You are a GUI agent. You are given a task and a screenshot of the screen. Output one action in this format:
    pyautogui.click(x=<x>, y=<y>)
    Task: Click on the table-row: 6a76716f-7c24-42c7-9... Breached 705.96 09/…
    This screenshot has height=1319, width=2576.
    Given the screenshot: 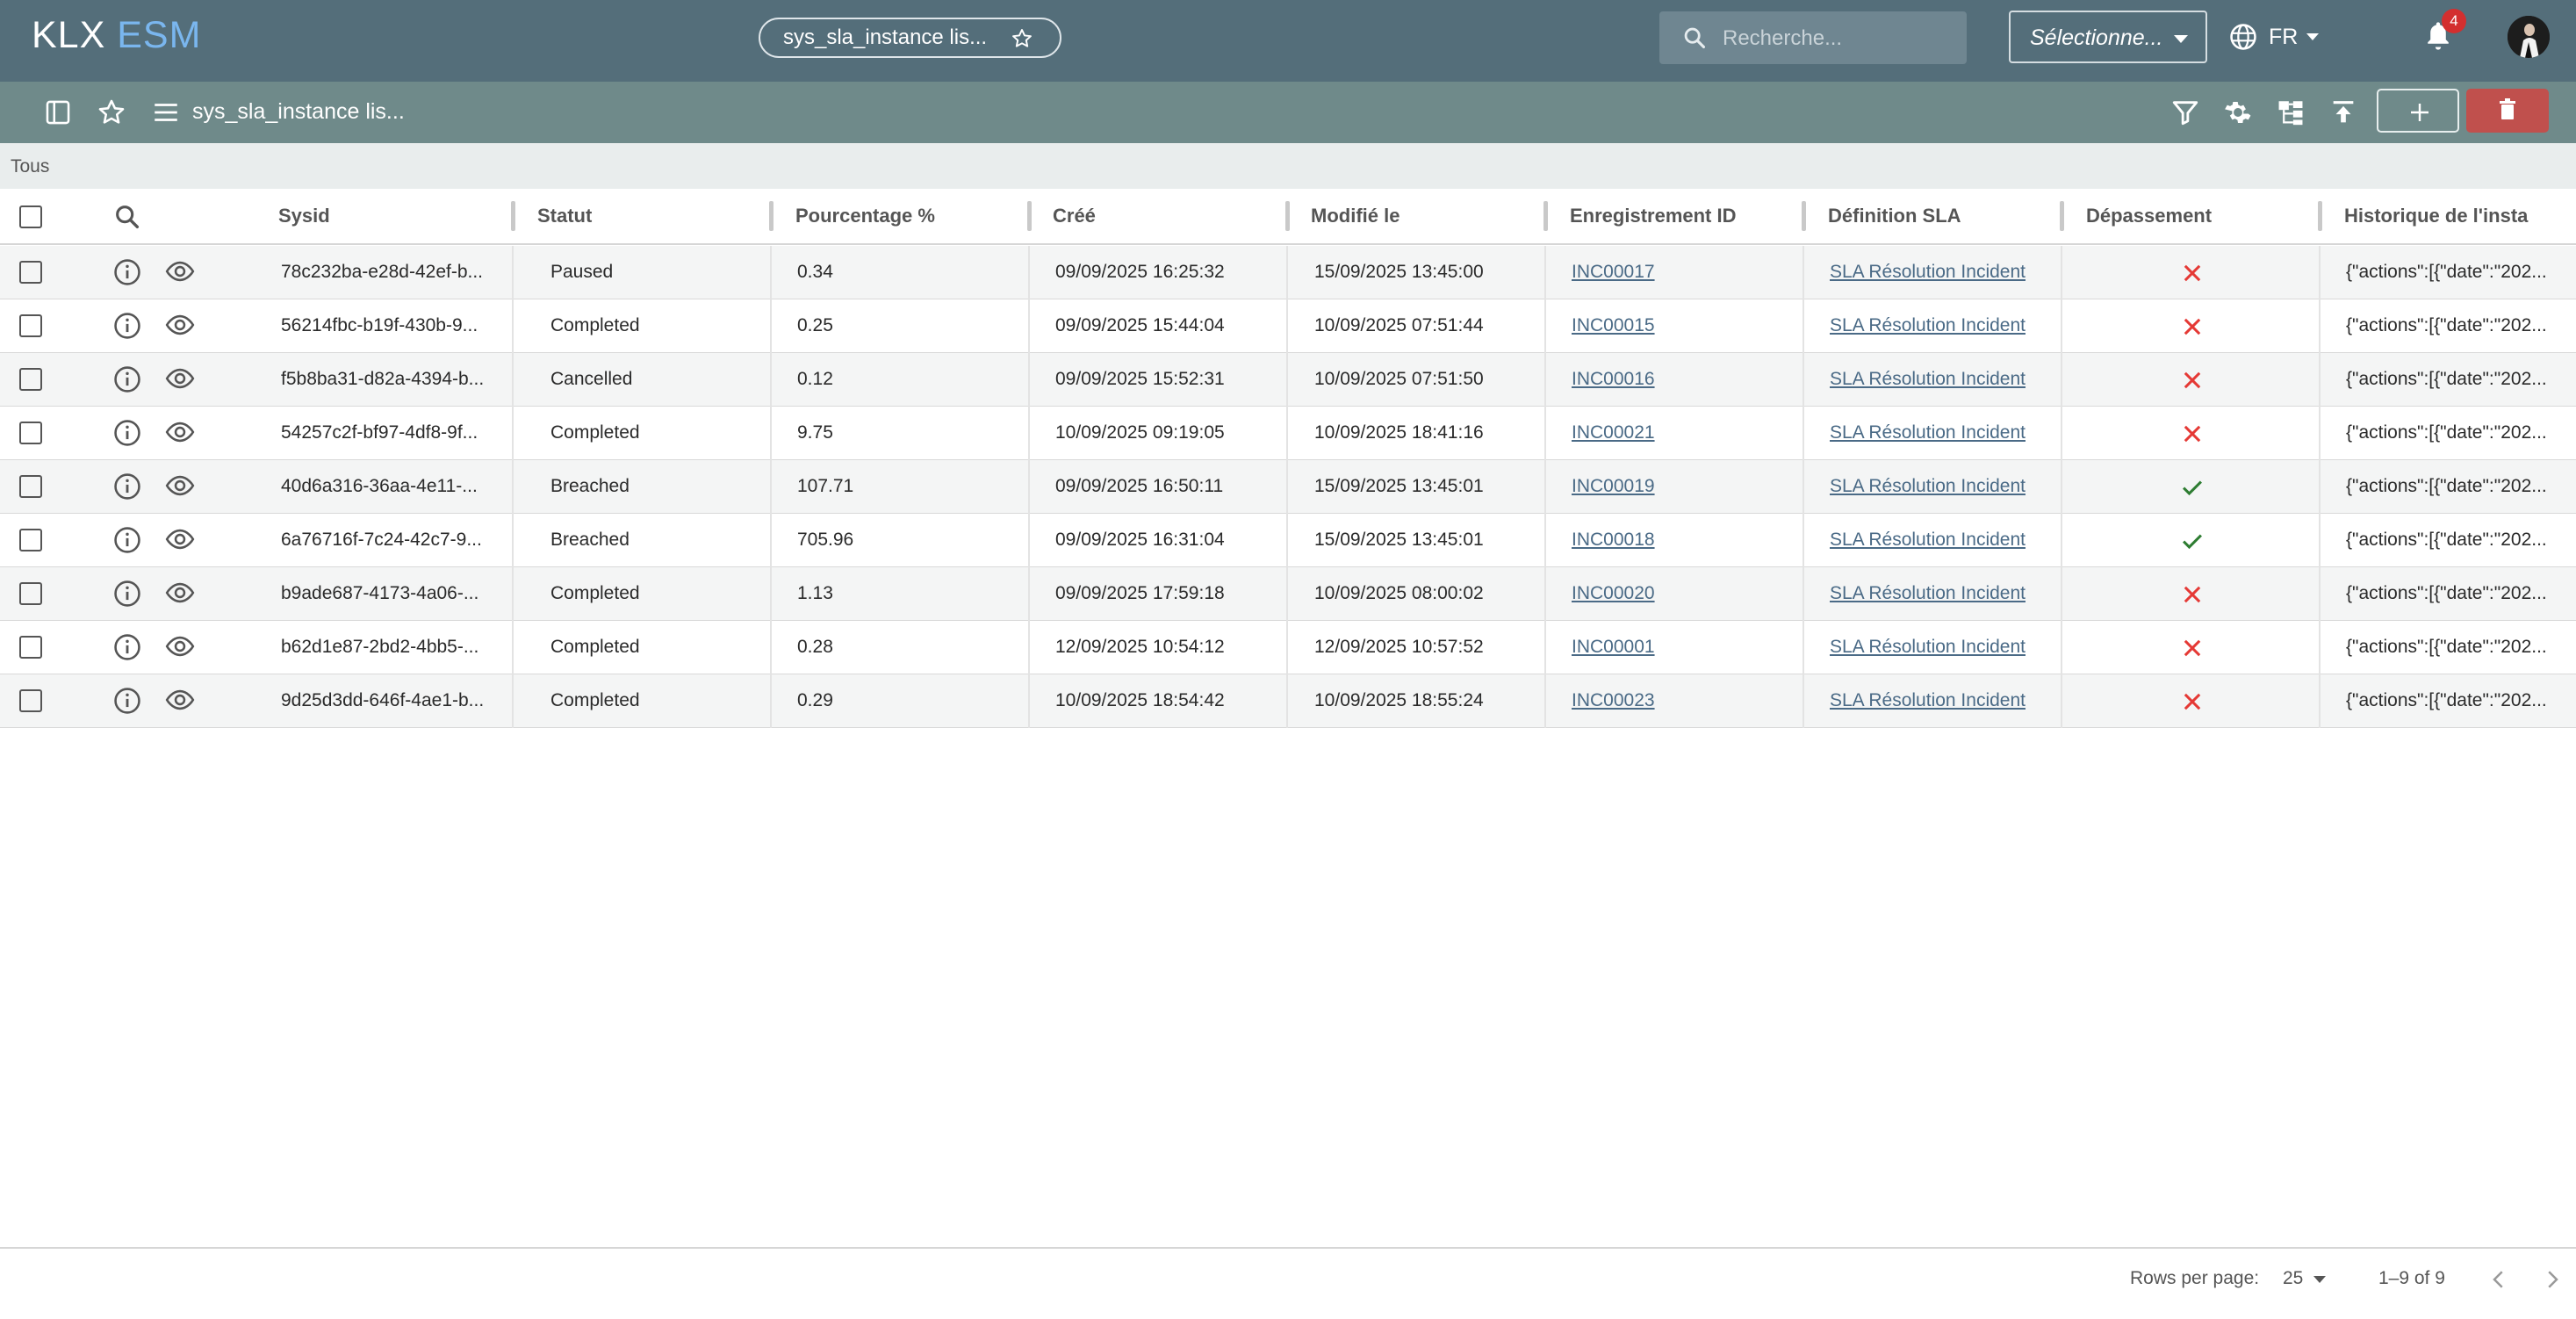 What is the action you would take?
    pyautogui.click(x=1288, y=540)
    